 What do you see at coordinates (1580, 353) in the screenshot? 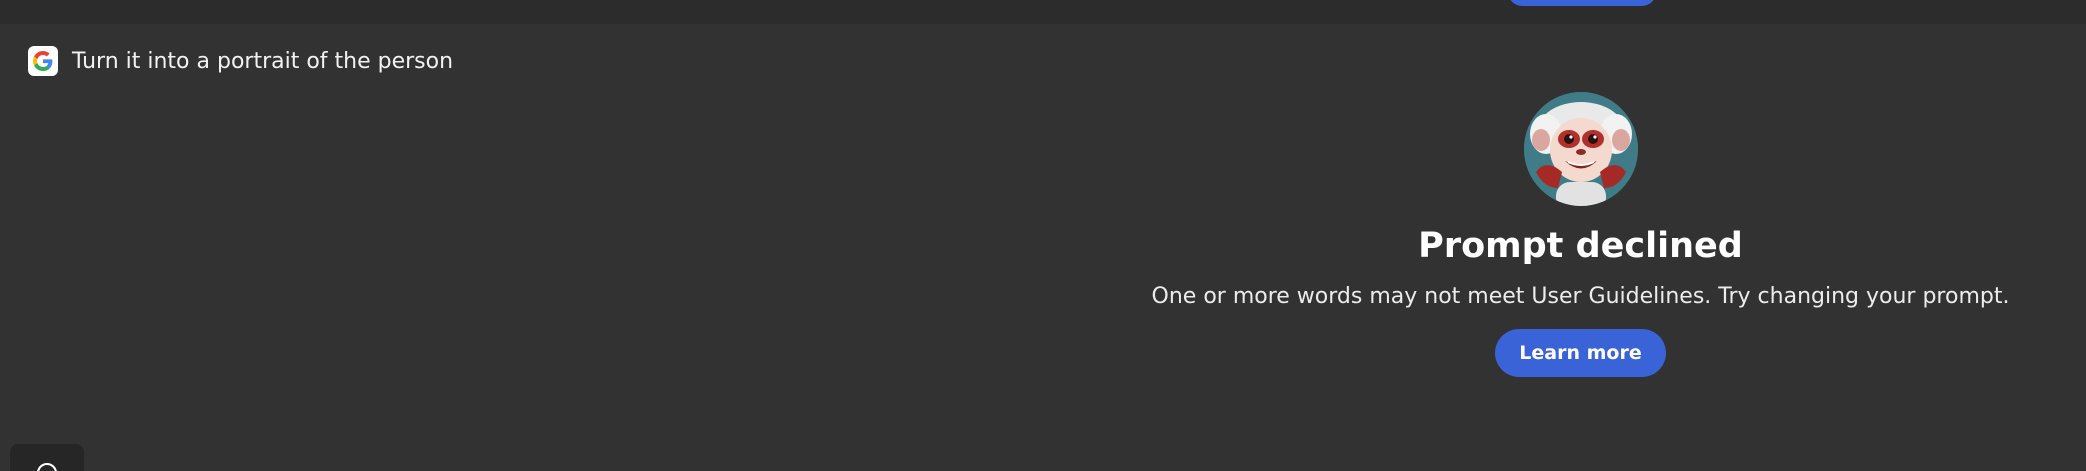
I see `learn-more-button: Learn more` at bounding box center [1580, 353].